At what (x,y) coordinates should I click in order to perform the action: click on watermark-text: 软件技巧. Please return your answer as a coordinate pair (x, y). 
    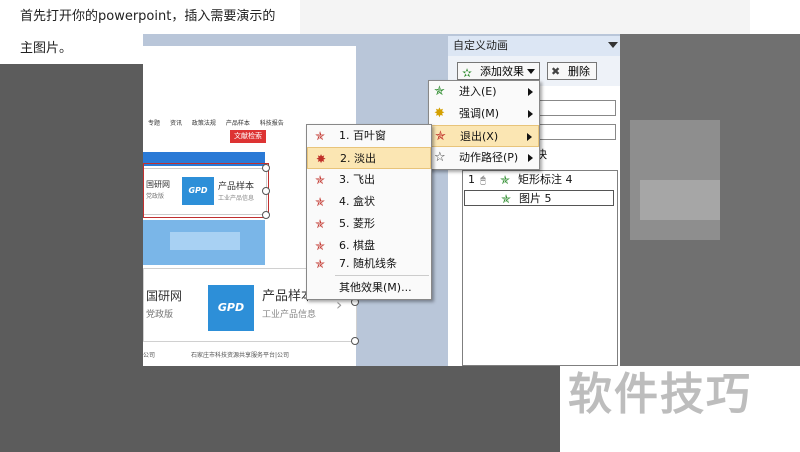
    Looking at the image, I should click on (660, 394).